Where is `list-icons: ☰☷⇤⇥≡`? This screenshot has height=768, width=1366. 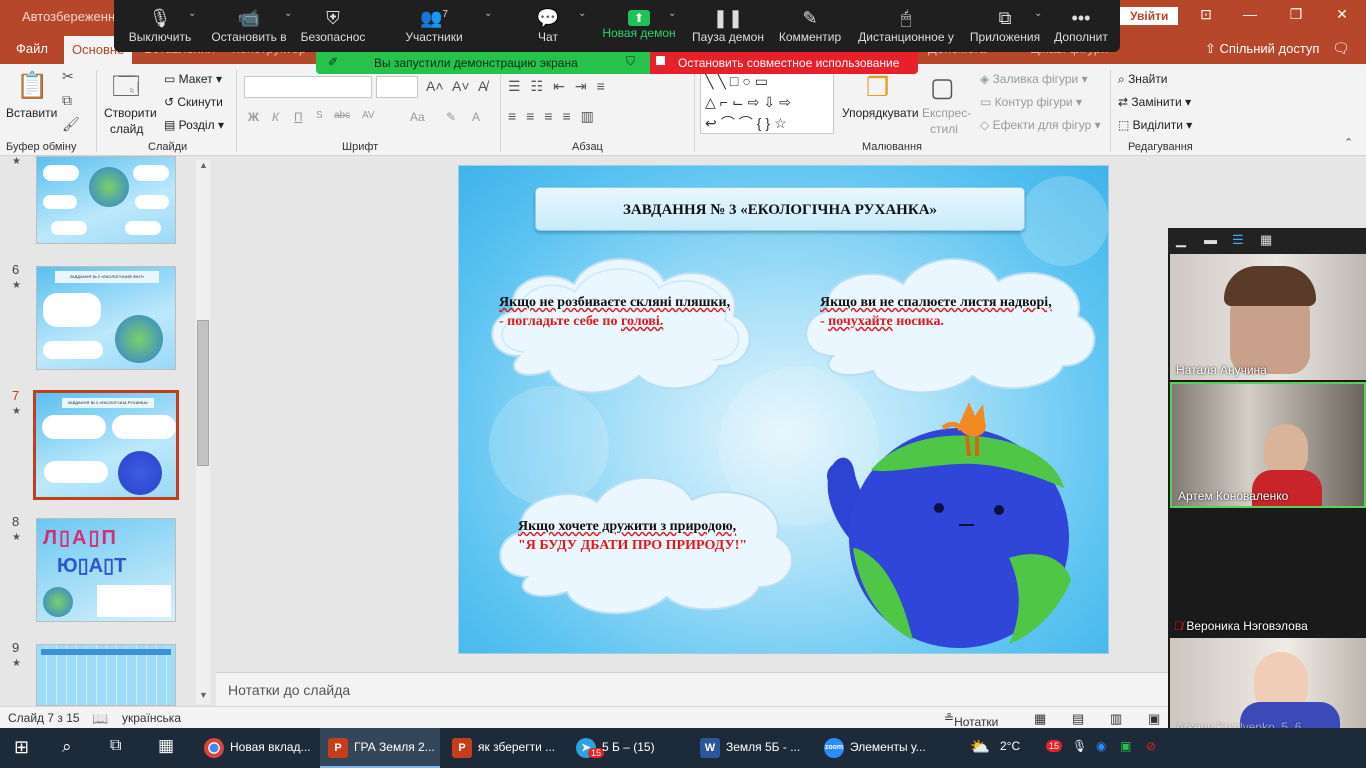 list-icons: ☰☷⇤⇥≡ is located at coordinates (561, 86).